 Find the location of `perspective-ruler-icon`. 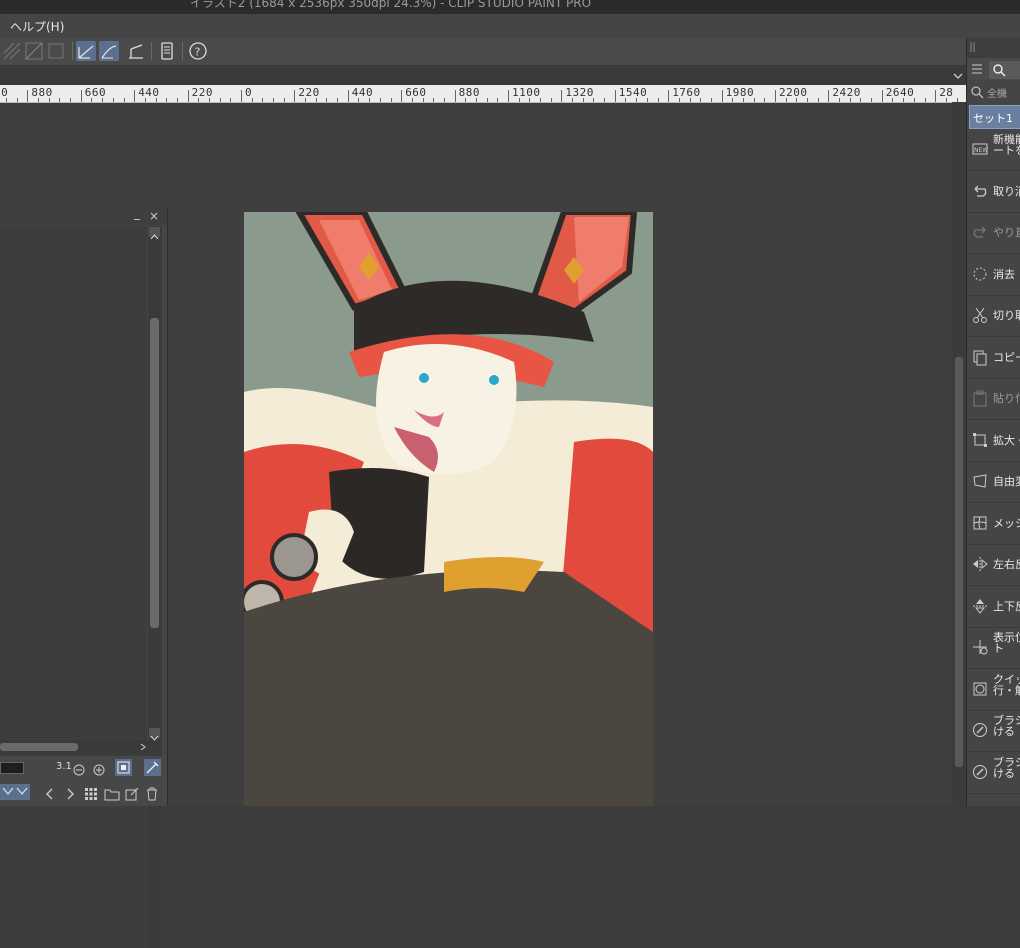

perspective-ruler-icon is located at coordinates (136, 51).